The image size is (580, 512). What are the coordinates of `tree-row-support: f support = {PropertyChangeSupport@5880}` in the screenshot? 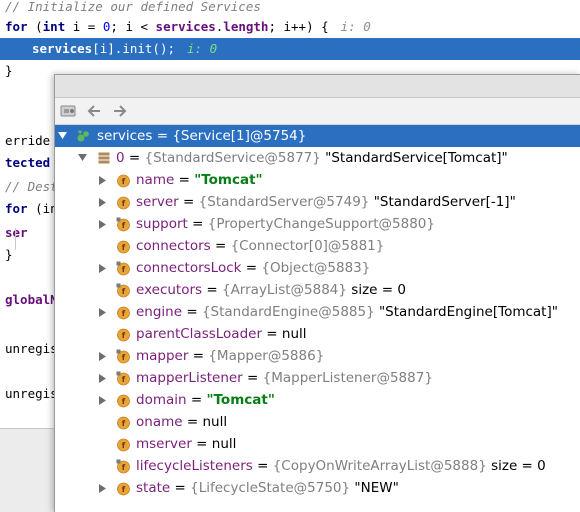 It's located at (317, 224).